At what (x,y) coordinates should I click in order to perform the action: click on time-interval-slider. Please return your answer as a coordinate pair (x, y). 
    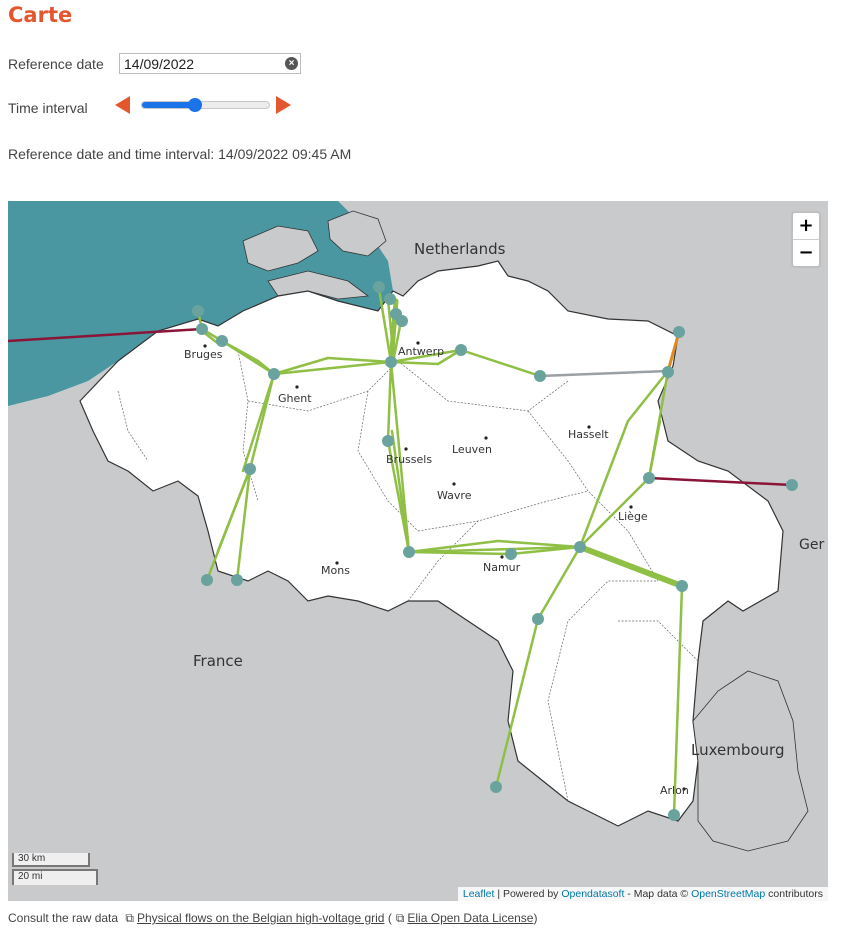
    Looking at the image, I should click on (205, 105).